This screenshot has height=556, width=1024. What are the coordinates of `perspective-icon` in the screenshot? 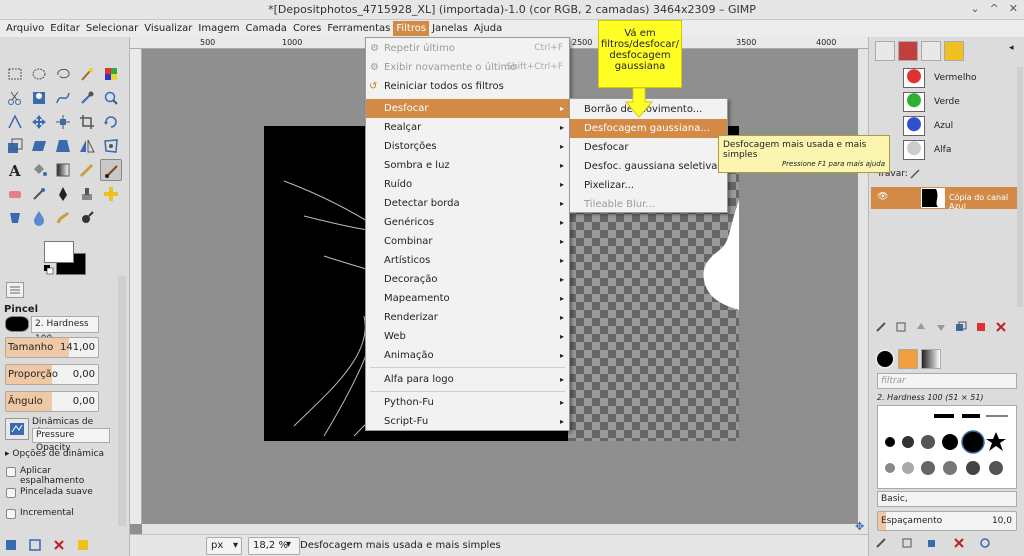 It's located at (63, 146).